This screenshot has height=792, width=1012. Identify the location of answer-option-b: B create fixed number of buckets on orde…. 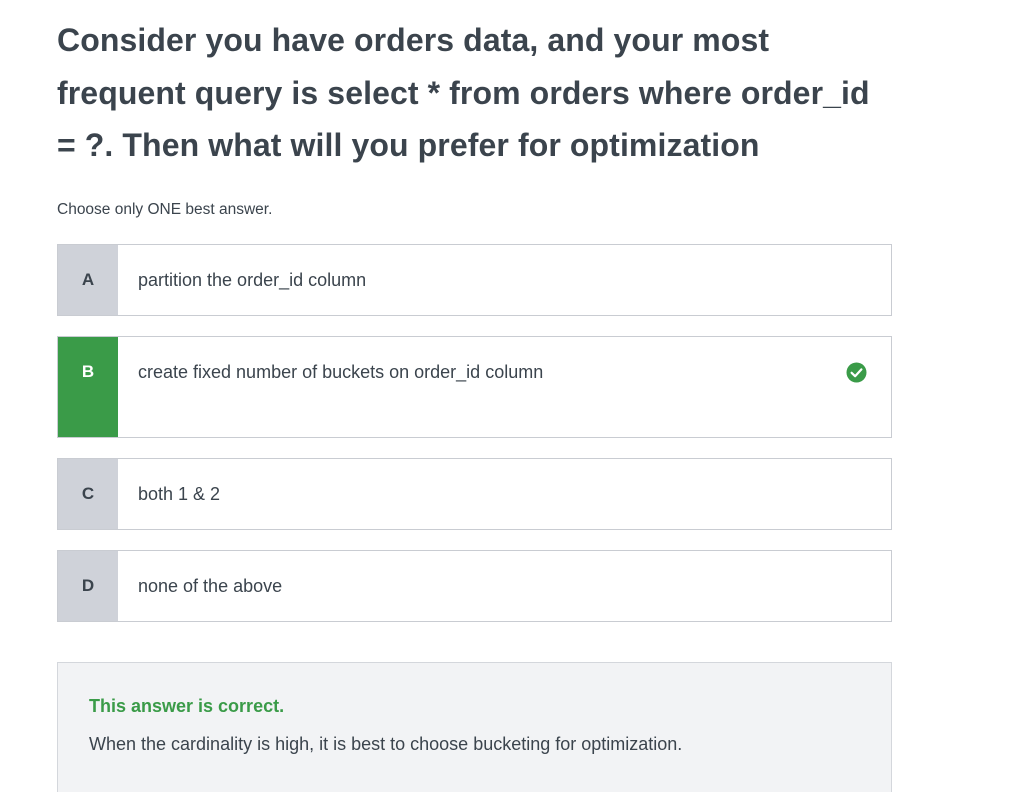
(474, 387).